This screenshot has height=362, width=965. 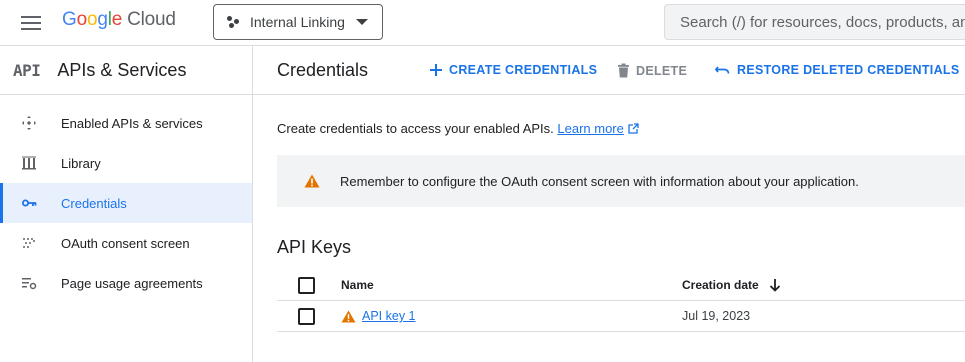 What do you see at coordinates (29, 283) in the screenshot?
I see `settings-list-icon` at bounding box center [29, 283].